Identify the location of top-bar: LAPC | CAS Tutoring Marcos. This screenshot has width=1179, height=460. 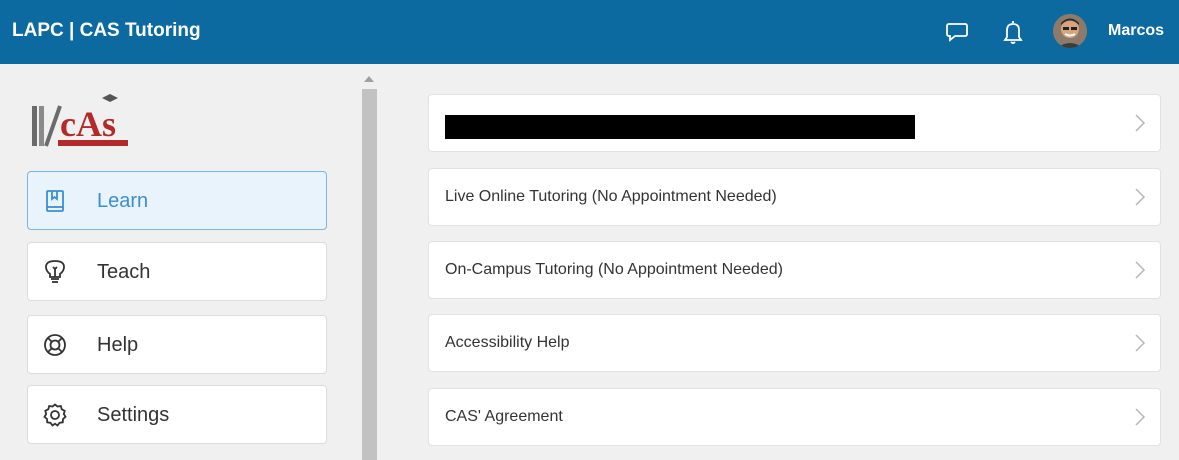
(589, 32).